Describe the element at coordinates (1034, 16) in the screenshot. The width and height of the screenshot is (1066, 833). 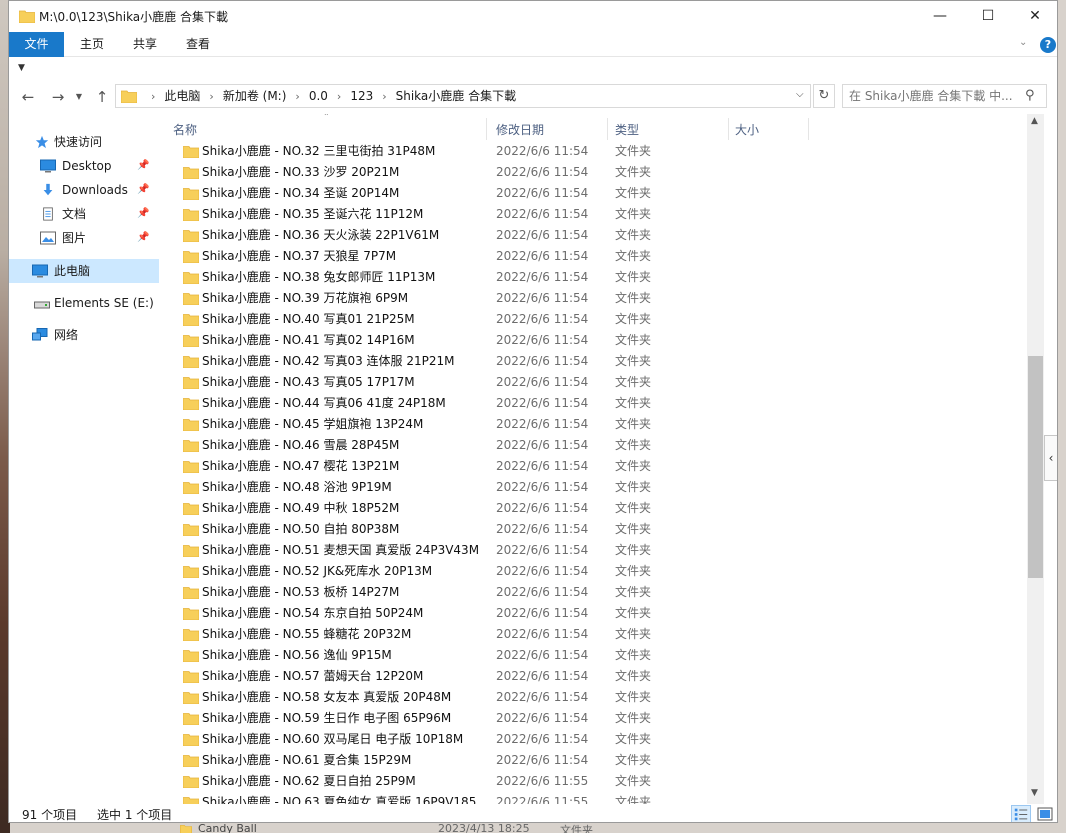
I see `close-button: ✕` at that location.